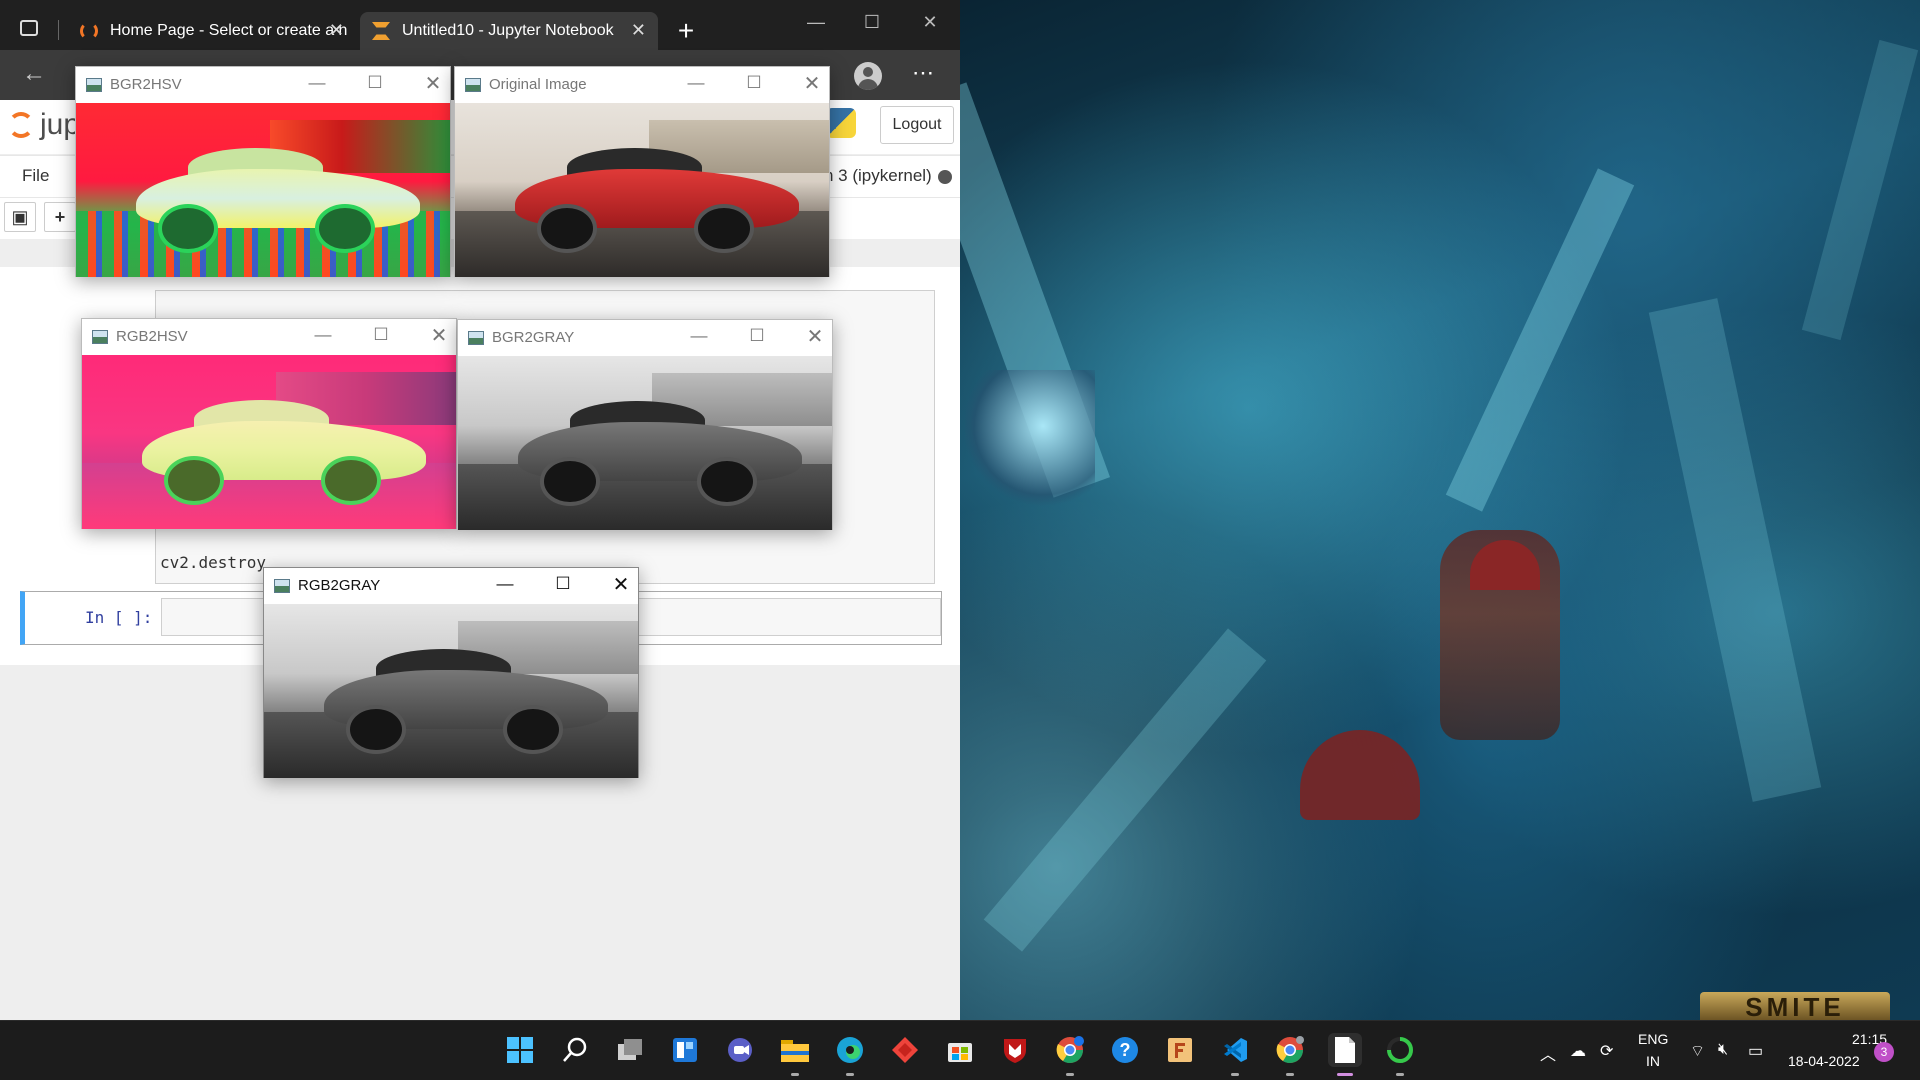  I want to click on car-image-rgb2gray, so click(451, 691).